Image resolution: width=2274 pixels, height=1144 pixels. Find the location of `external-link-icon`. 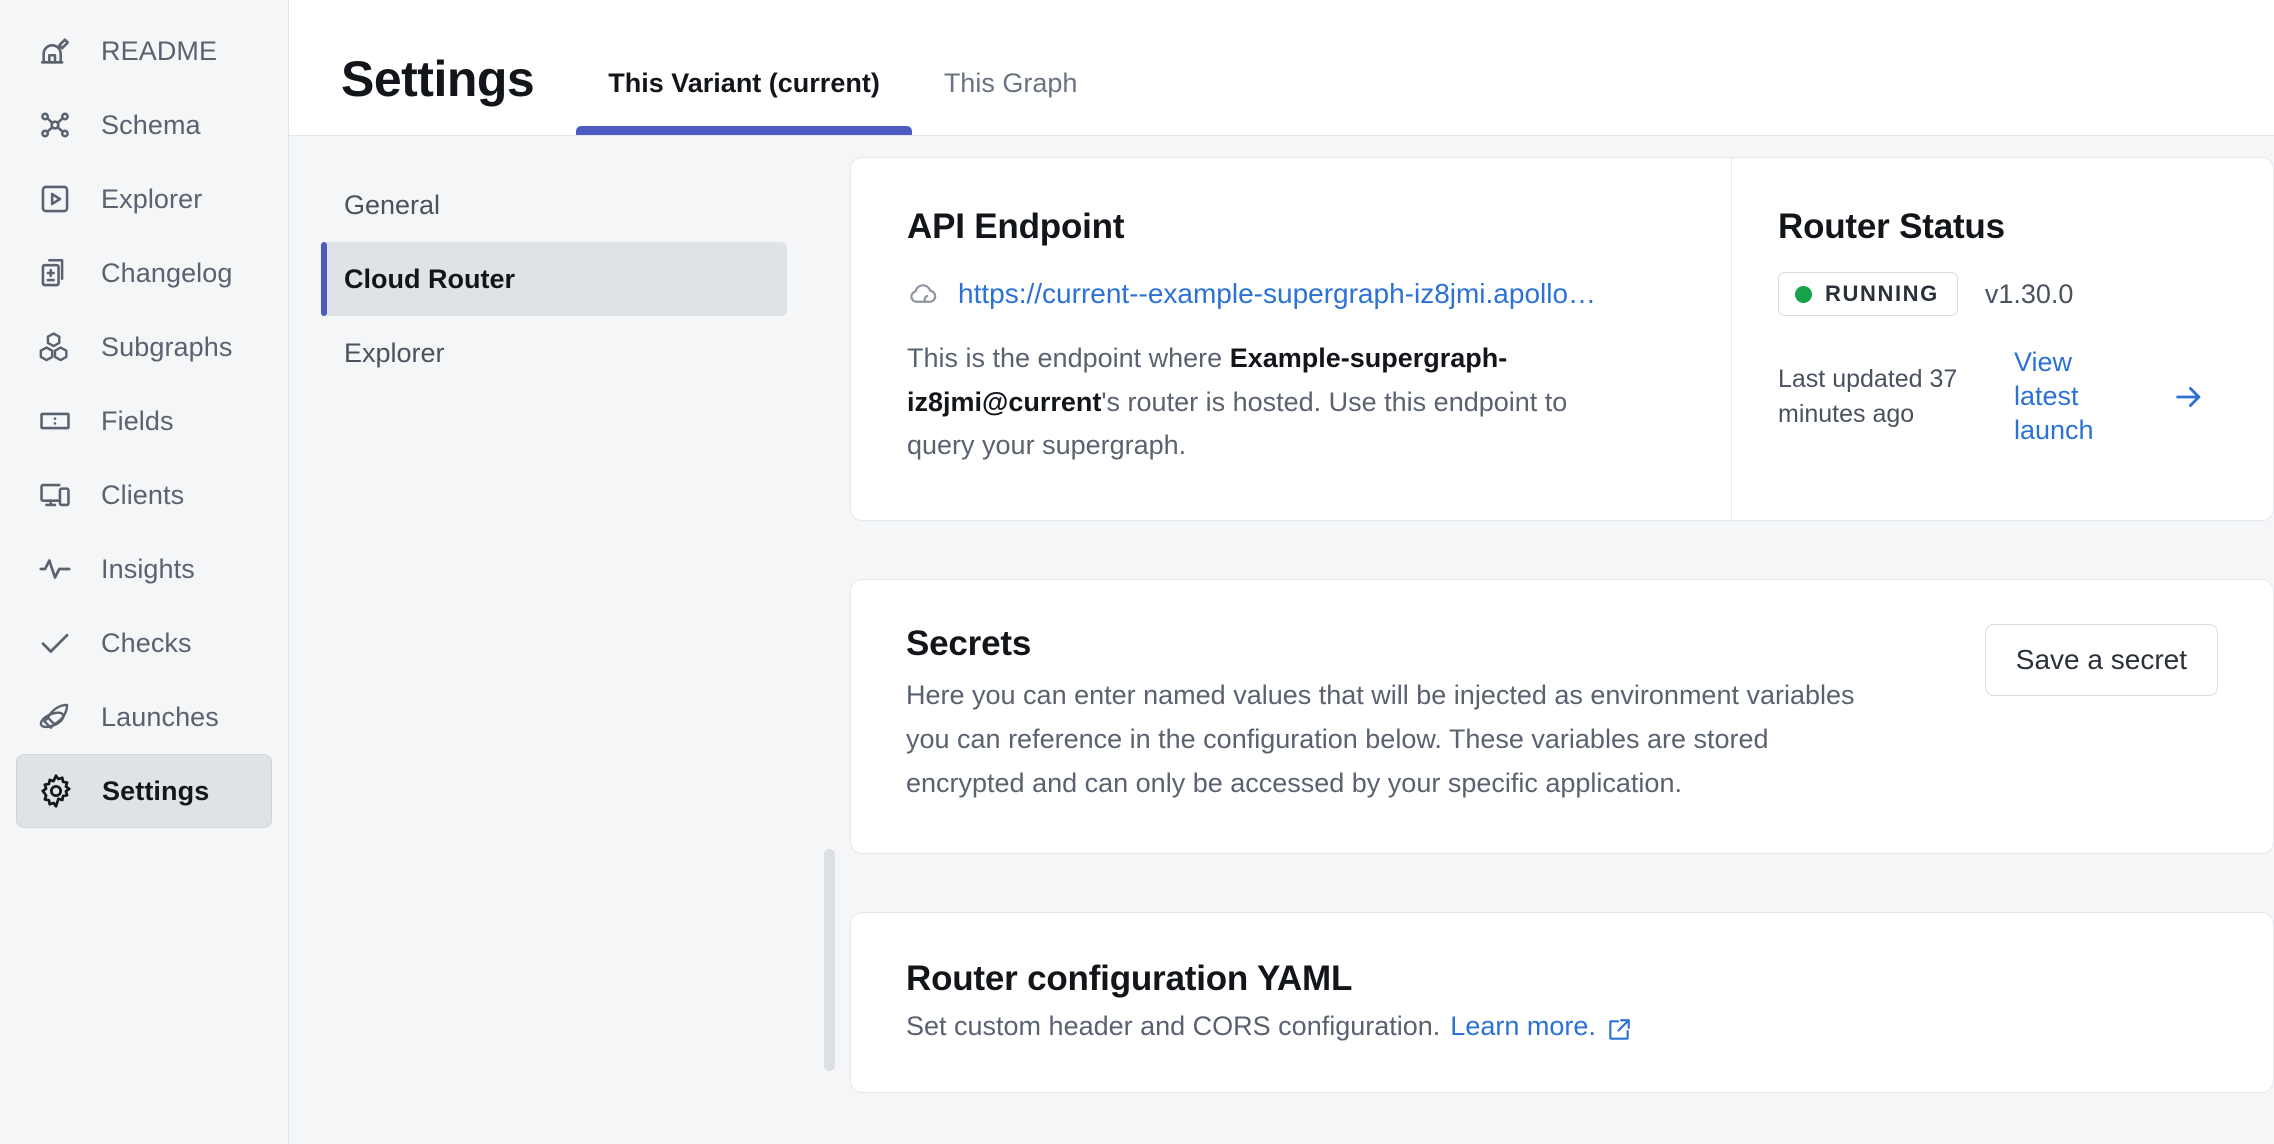

external-link-icon is located at coordinates (1619, 1030).